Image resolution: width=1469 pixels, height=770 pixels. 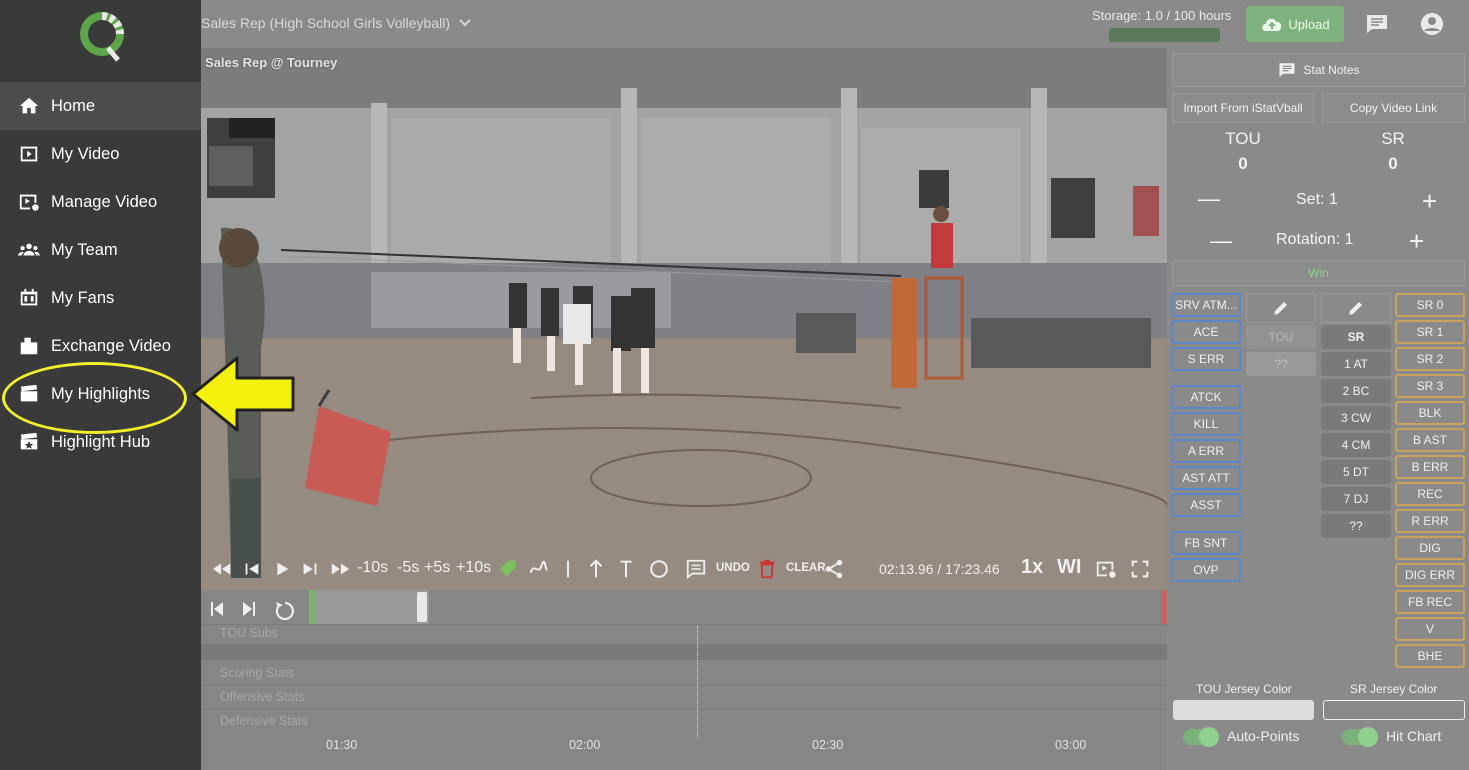 I want to click on stat-sr1-button: SR 1, so click(x=1430, y=332).